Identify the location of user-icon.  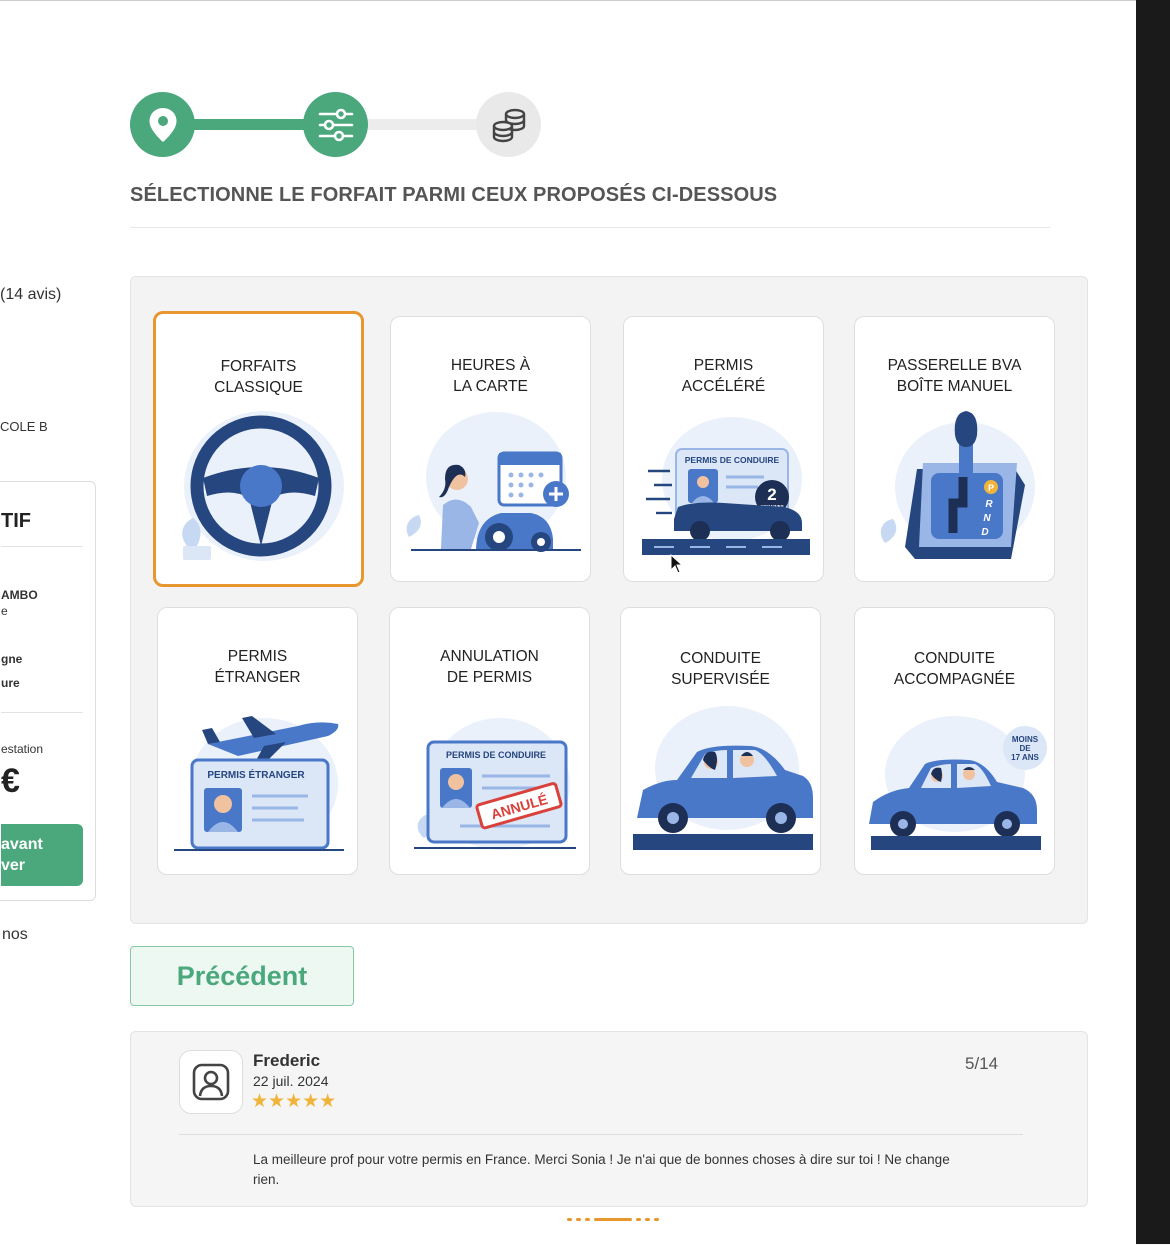
(211, 1082).